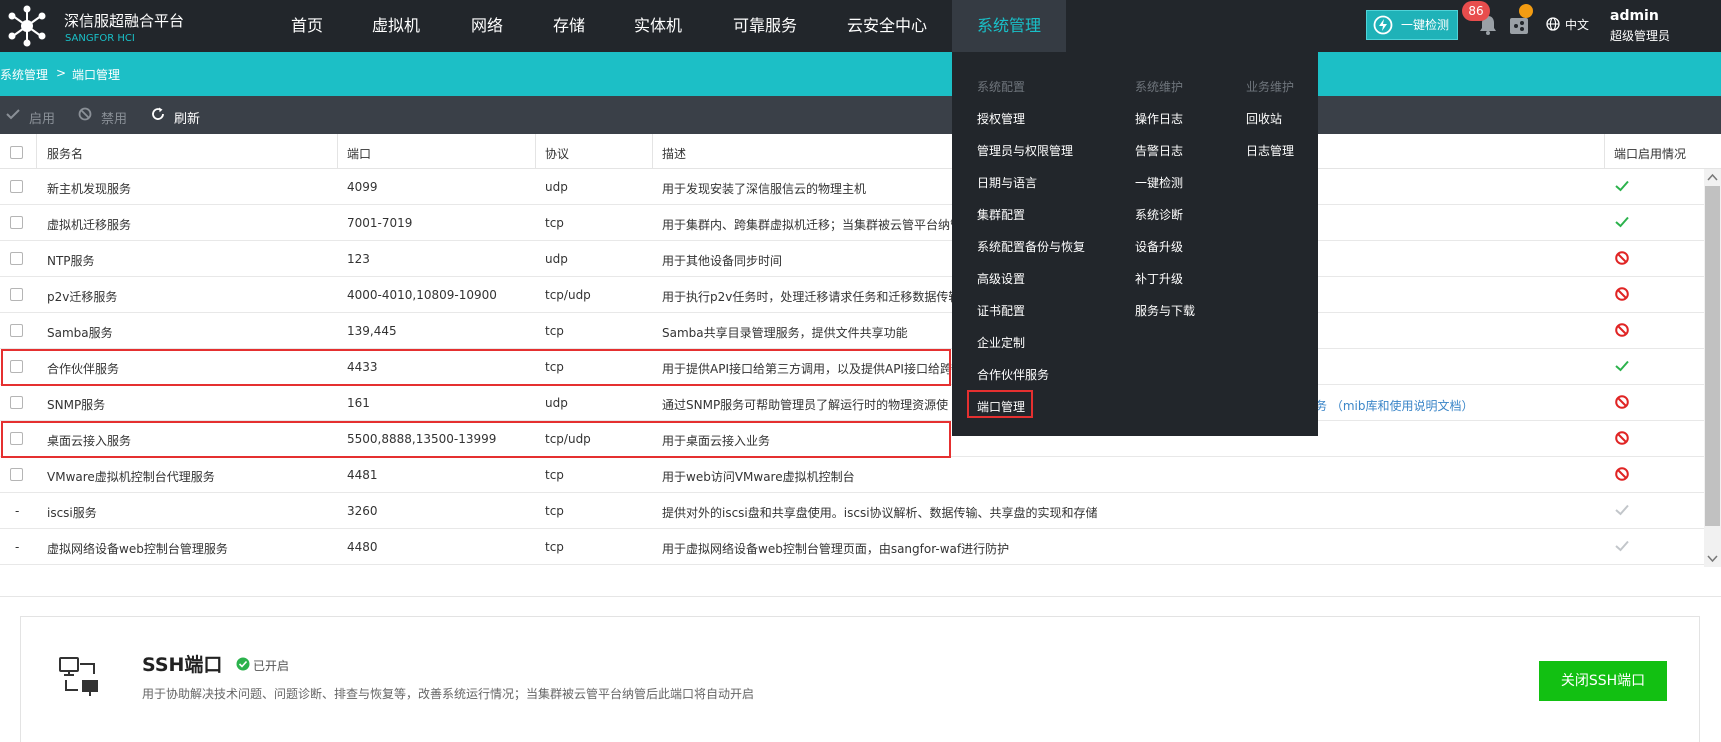 This screenshot has height=742, width=1721. Describe the element at coordinates (1553, 24) in the screenshot. I see `globe-icon` at that location.